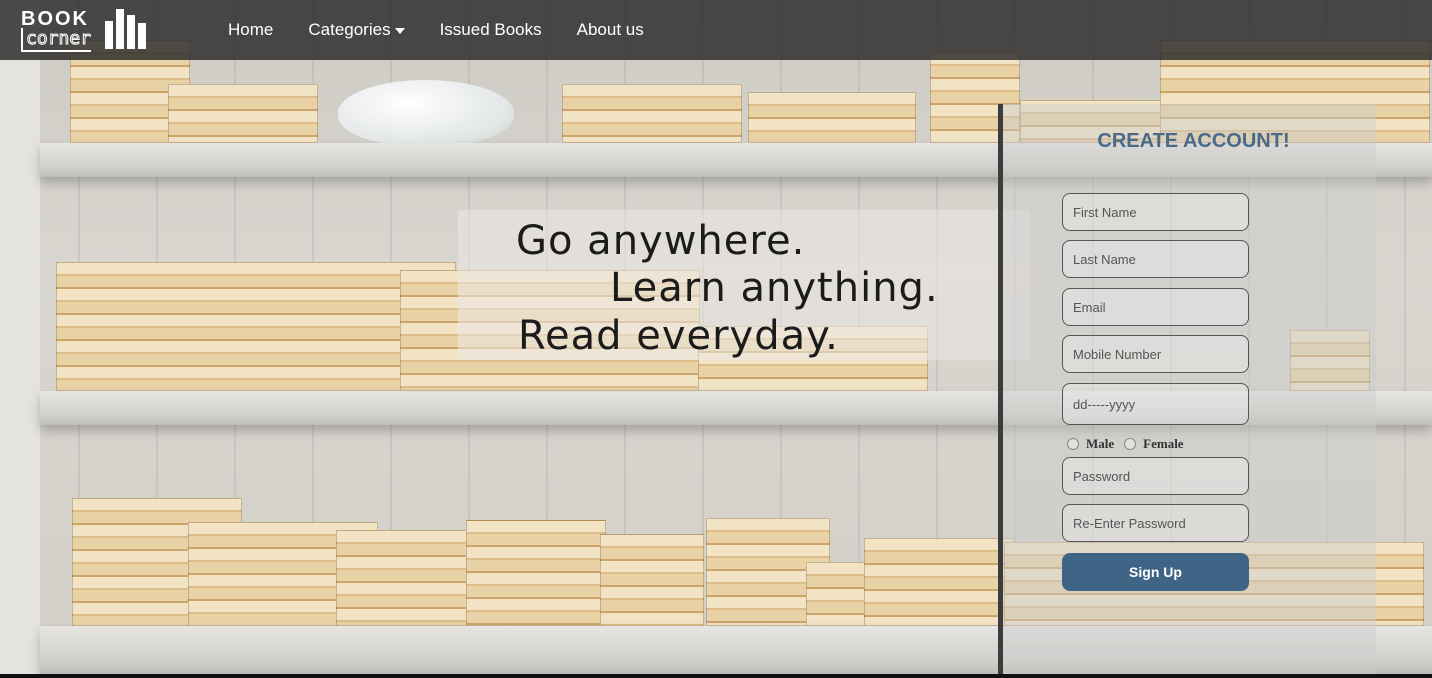  Describe the element at coordinates (1155, 212) in the screenshot. I see `first-name-input` at that location.